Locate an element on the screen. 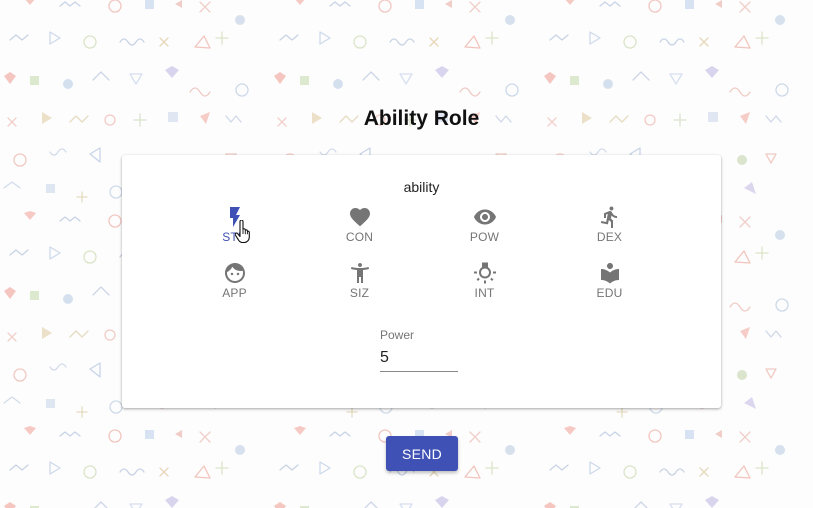 This screenshot has width=813, height=508. power-input is located at coordinates (419, 360).